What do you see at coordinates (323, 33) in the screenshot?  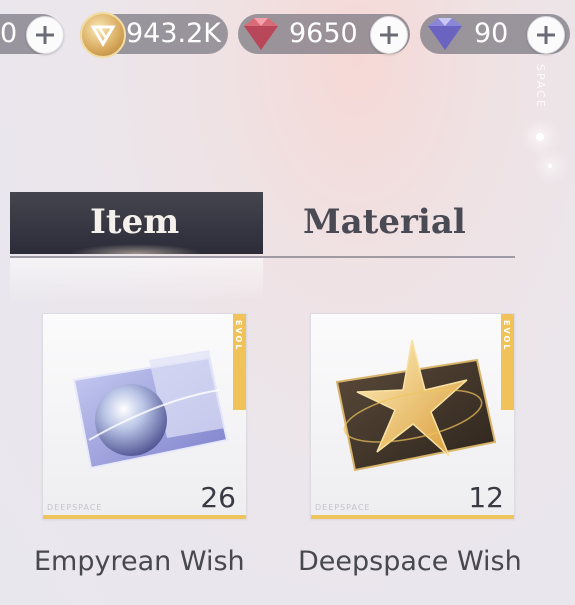 I see `red-gem-value: 9650` at bounding box center [323, 33].